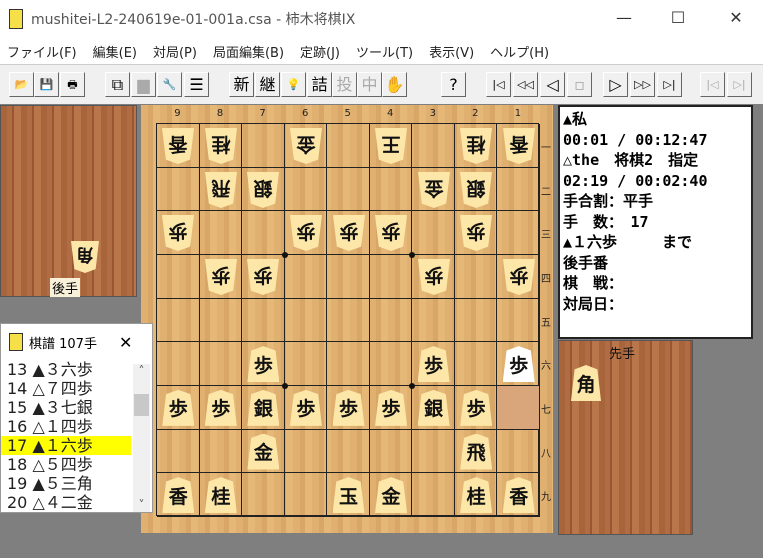 Image resolution: width=763 pixels, height=558 pixels. Describe the element at coordinates (267, 84) in the screenshot. I see `continue-button: 継` at that location.